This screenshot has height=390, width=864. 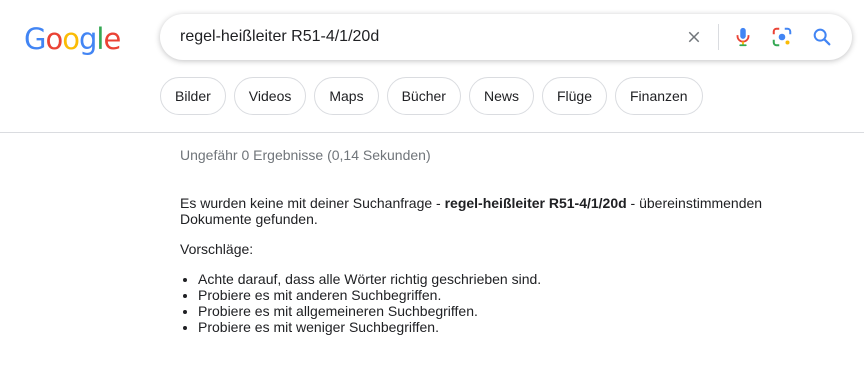 I want to click on clear-button, so click(x=694, y=37).